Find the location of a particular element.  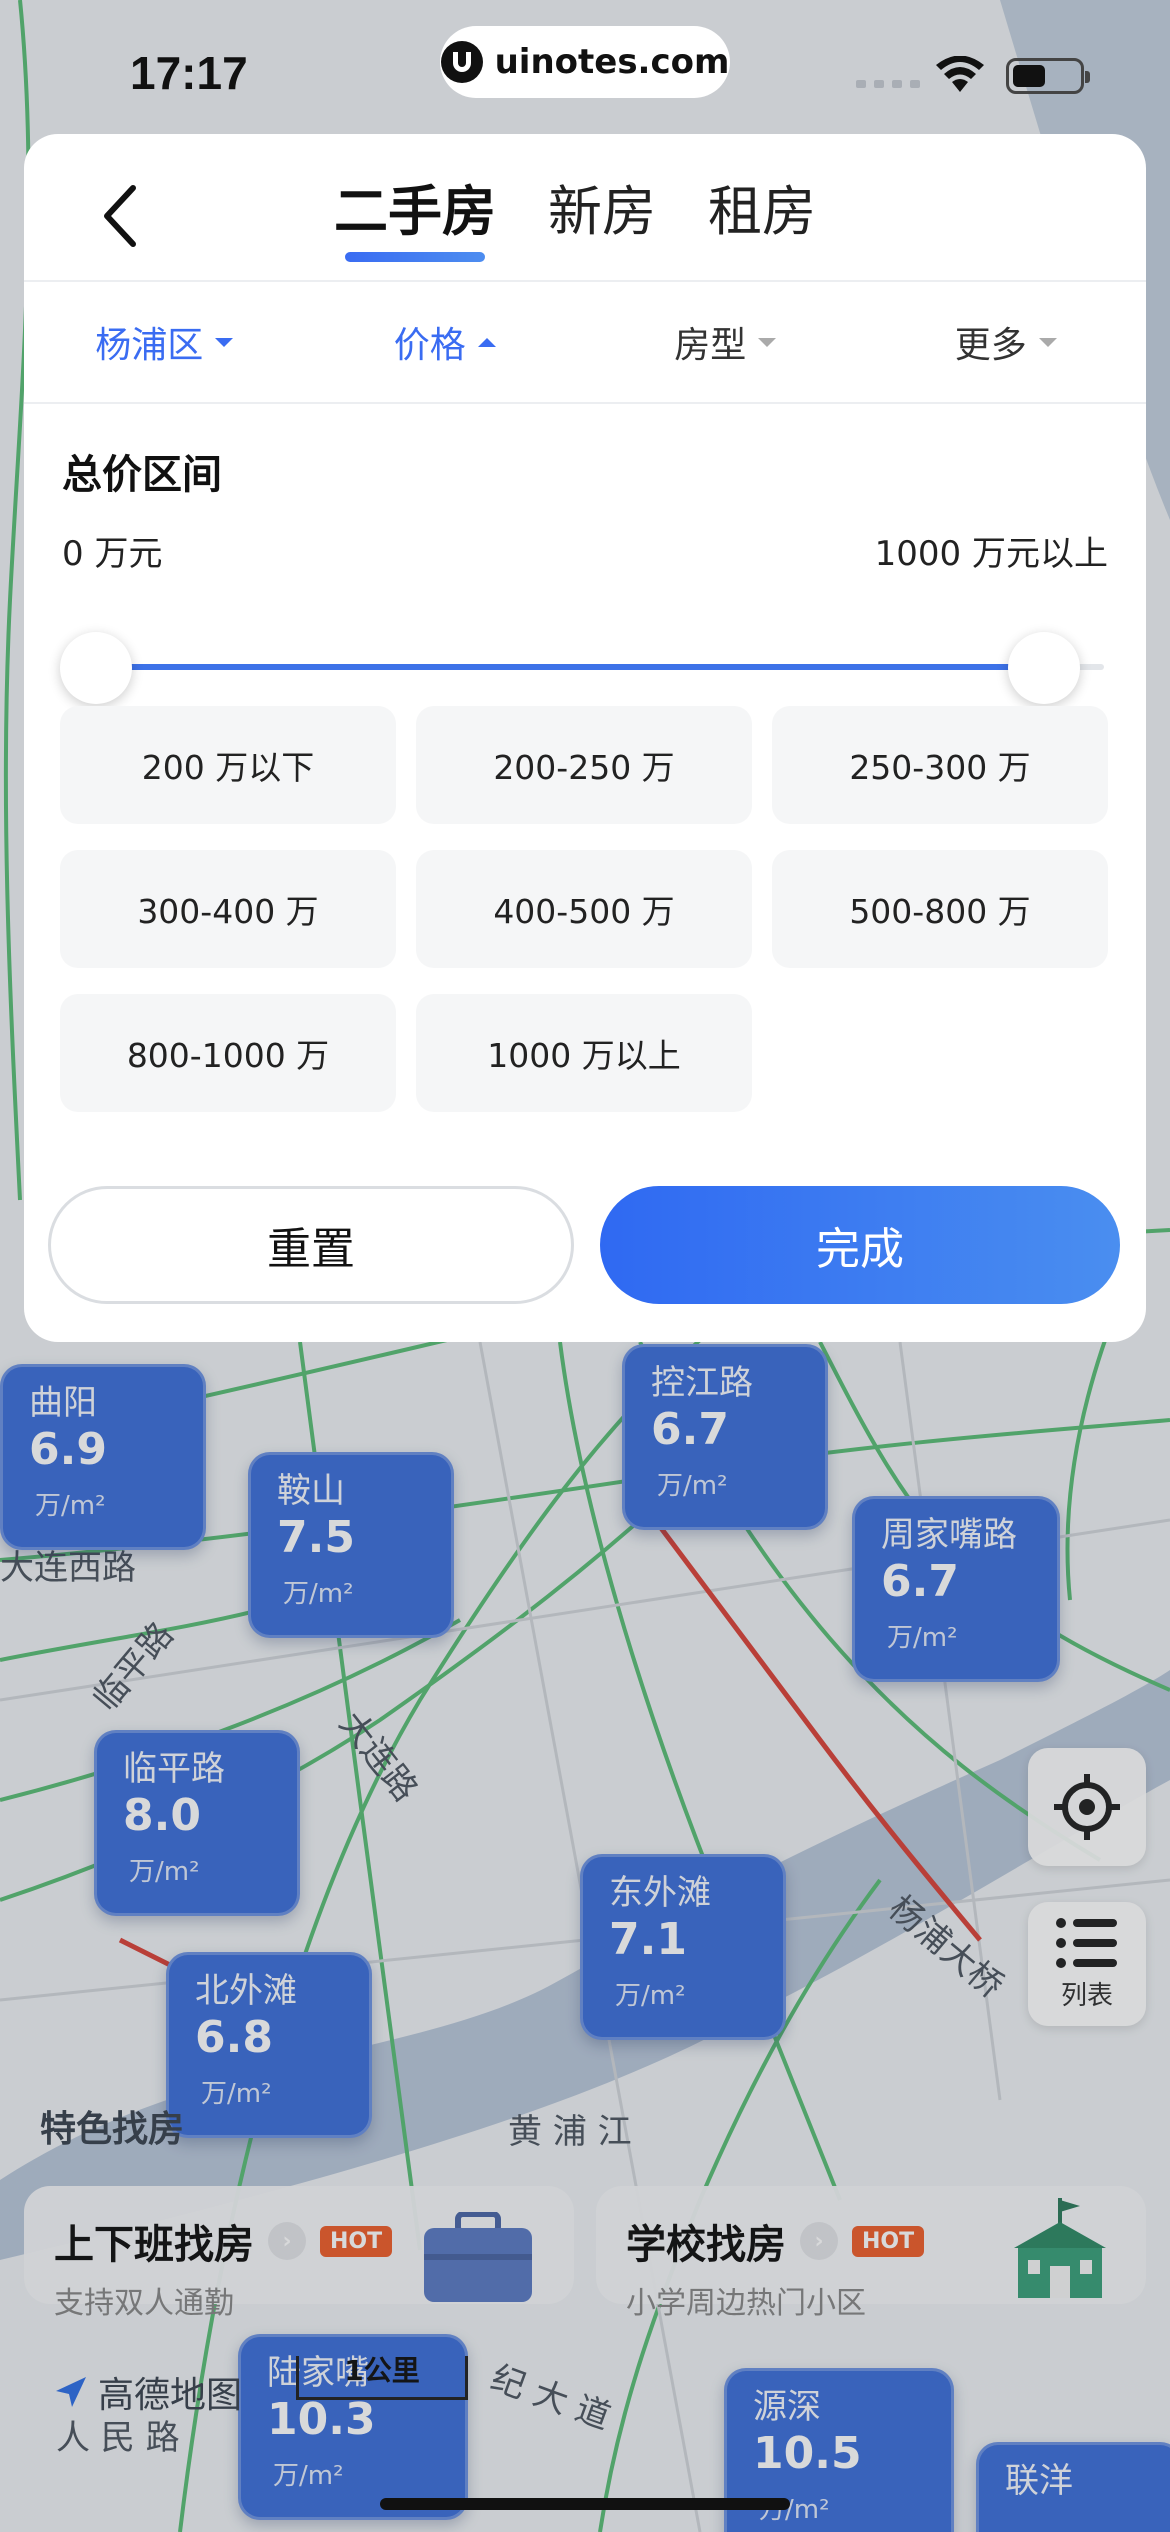

uinotes-logo-icon is located at coordinates (461, 62).